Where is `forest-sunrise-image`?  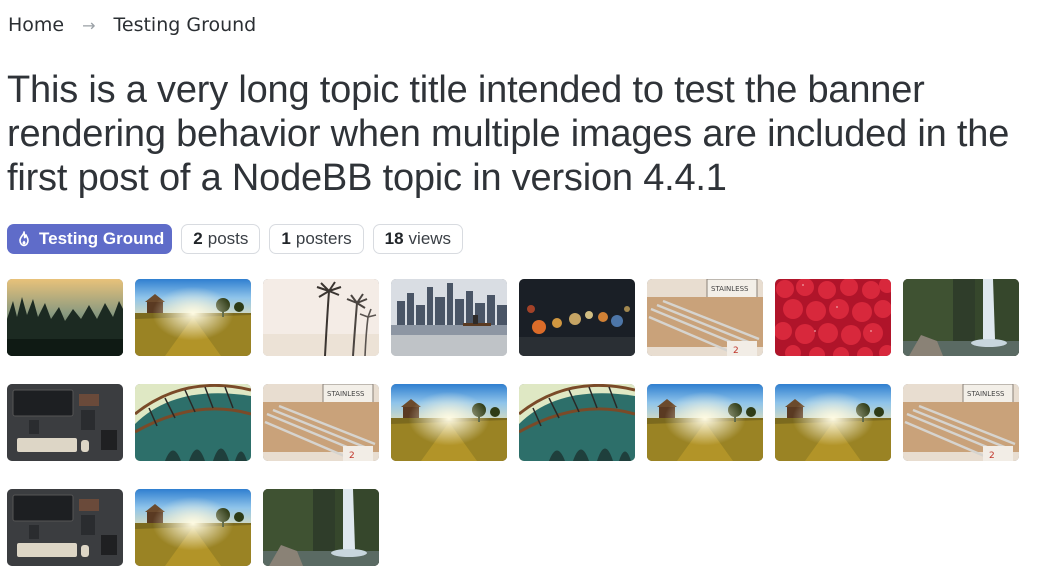 forest-sunrise-image is located at coordinates (65, 317).